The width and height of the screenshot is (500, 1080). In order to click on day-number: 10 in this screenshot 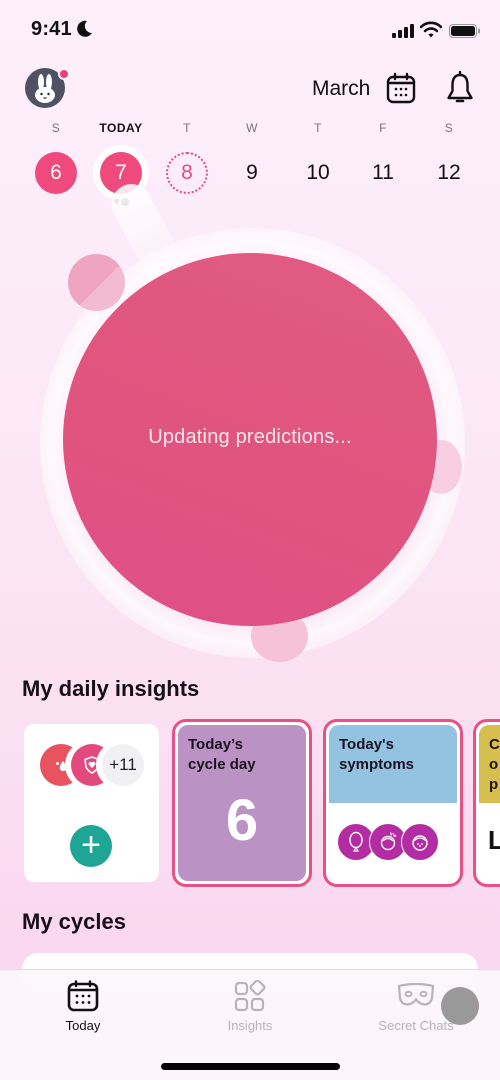, I will do `click(318, 173)`.